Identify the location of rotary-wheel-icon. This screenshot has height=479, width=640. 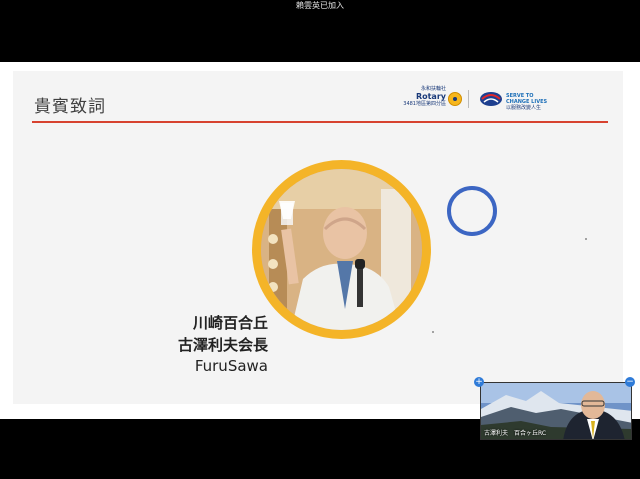
(455, 99).